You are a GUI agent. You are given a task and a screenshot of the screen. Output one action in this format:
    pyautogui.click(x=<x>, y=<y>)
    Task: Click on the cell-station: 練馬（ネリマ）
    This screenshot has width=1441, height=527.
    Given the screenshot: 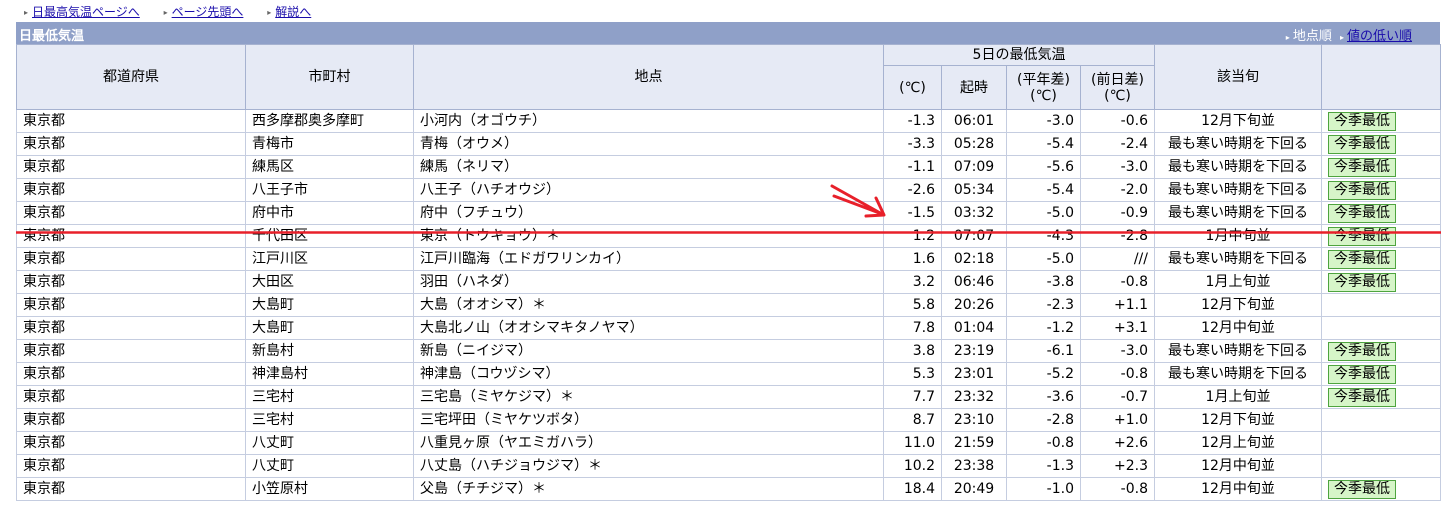 What is the action you would take?
    pyautogui.click(x=648, y=167)
    